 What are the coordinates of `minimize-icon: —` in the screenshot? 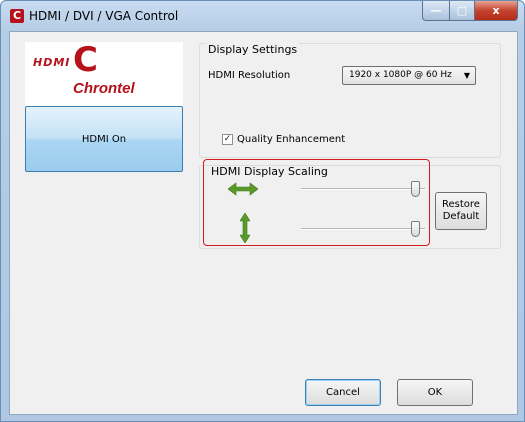 It's located at (436, 10).